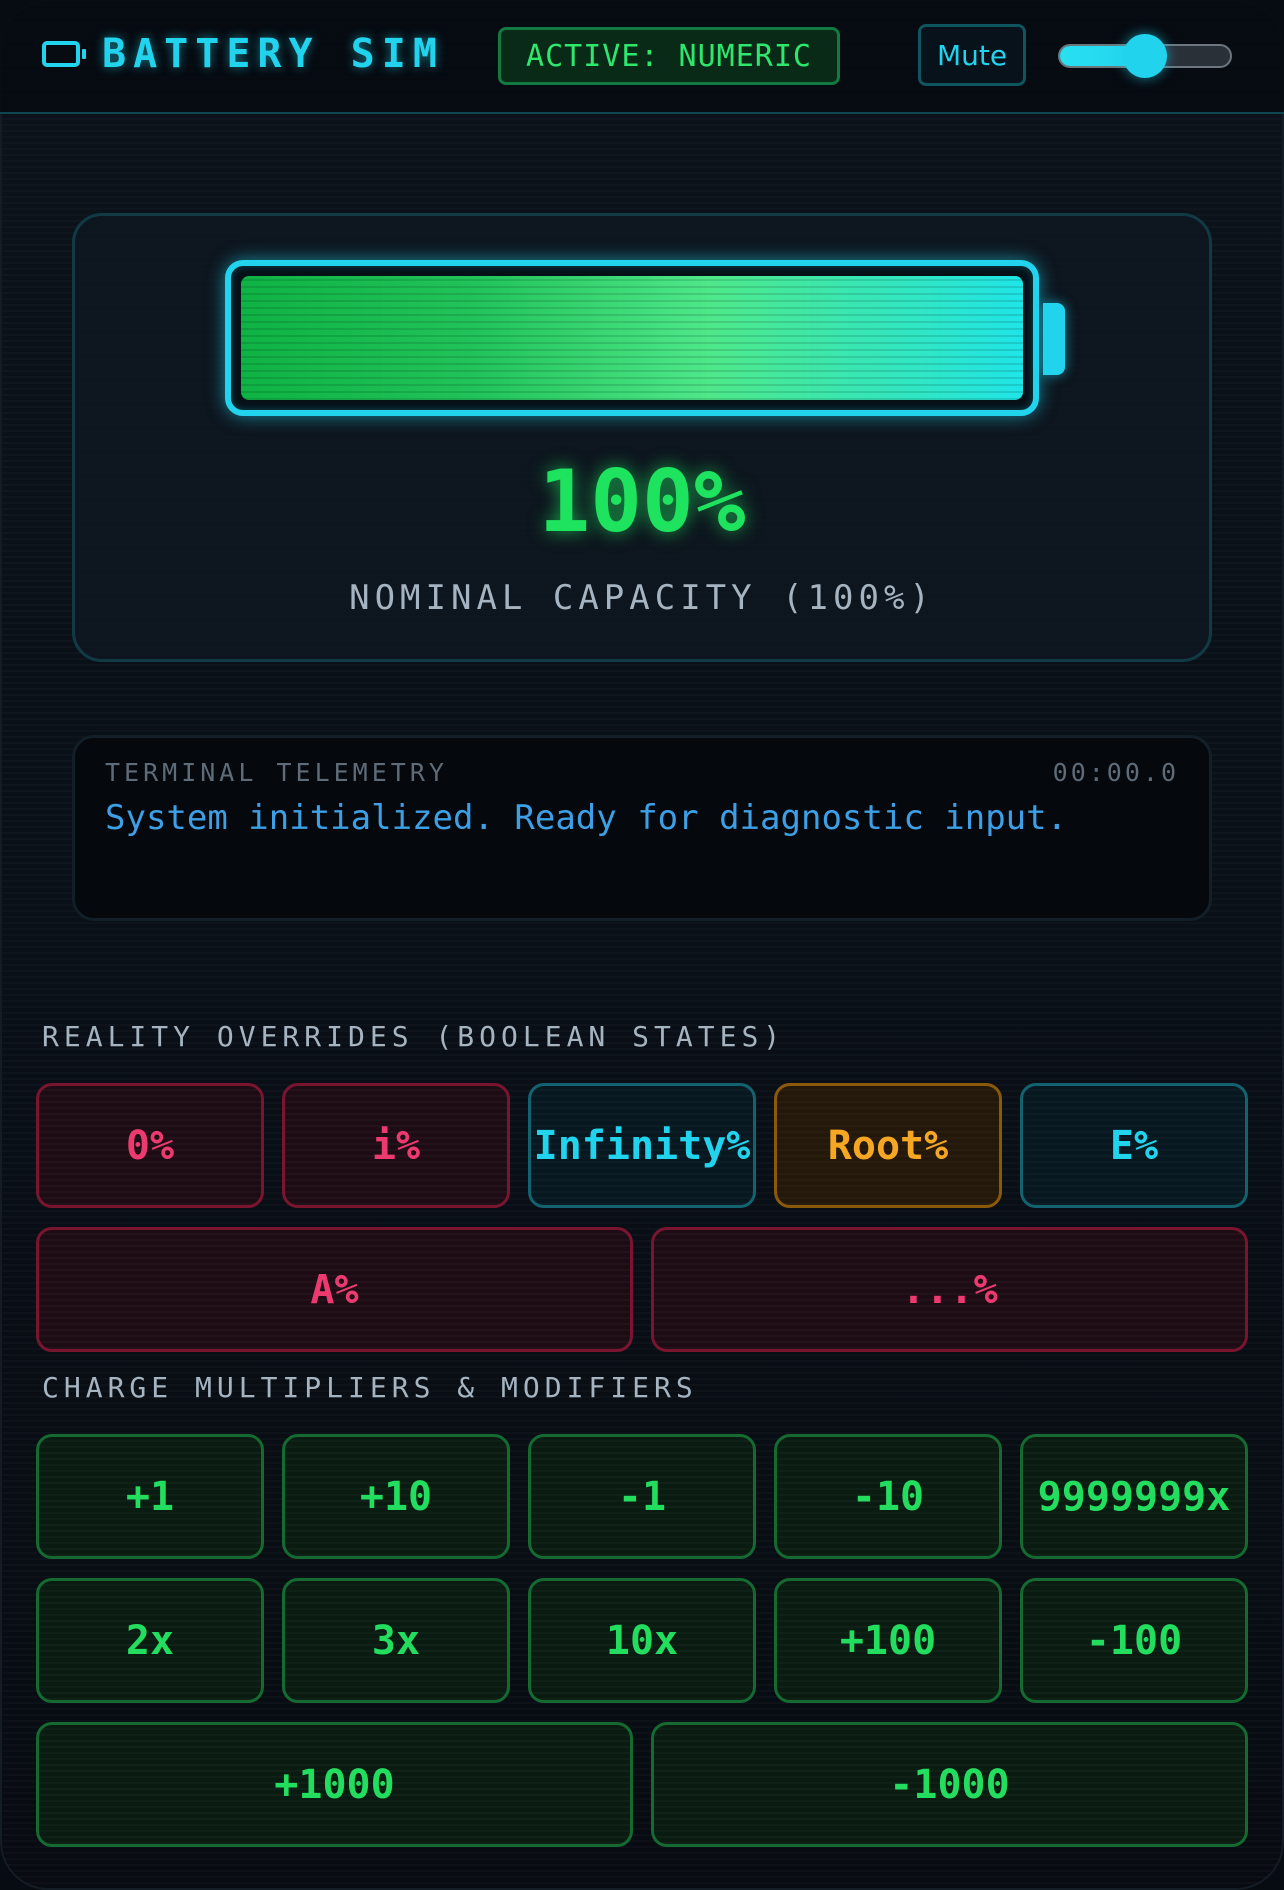 This screenshot has width=1284, height=1890. What do you see at coordinates (414, 1036) in the screenshot?
I see `overrides-section-label: REALITY OVERRIDES (BOOLEAN STATES)` at bounding box center [414, 1036].